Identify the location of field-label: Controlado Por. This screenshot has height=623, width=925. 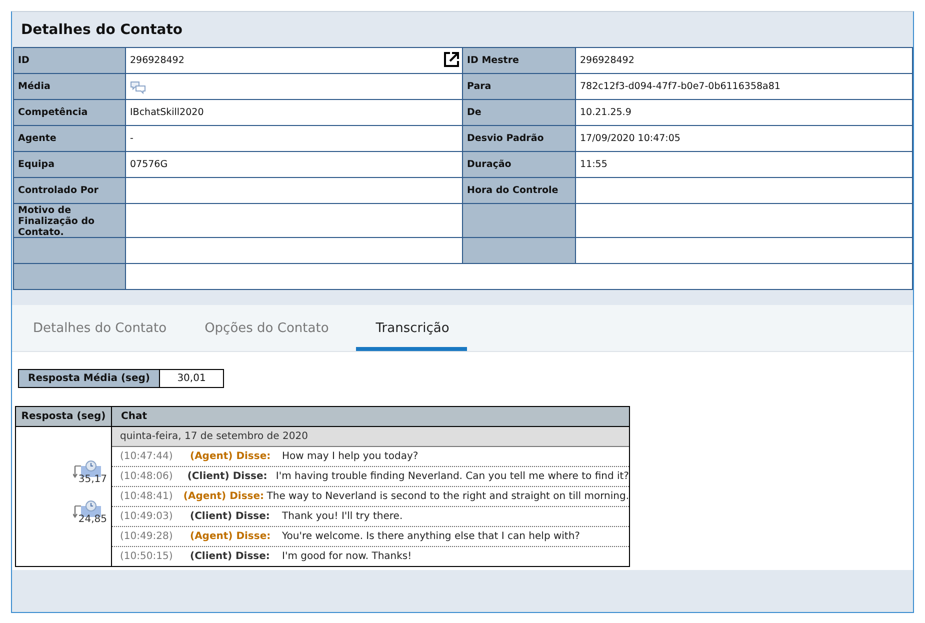
(70, 191).